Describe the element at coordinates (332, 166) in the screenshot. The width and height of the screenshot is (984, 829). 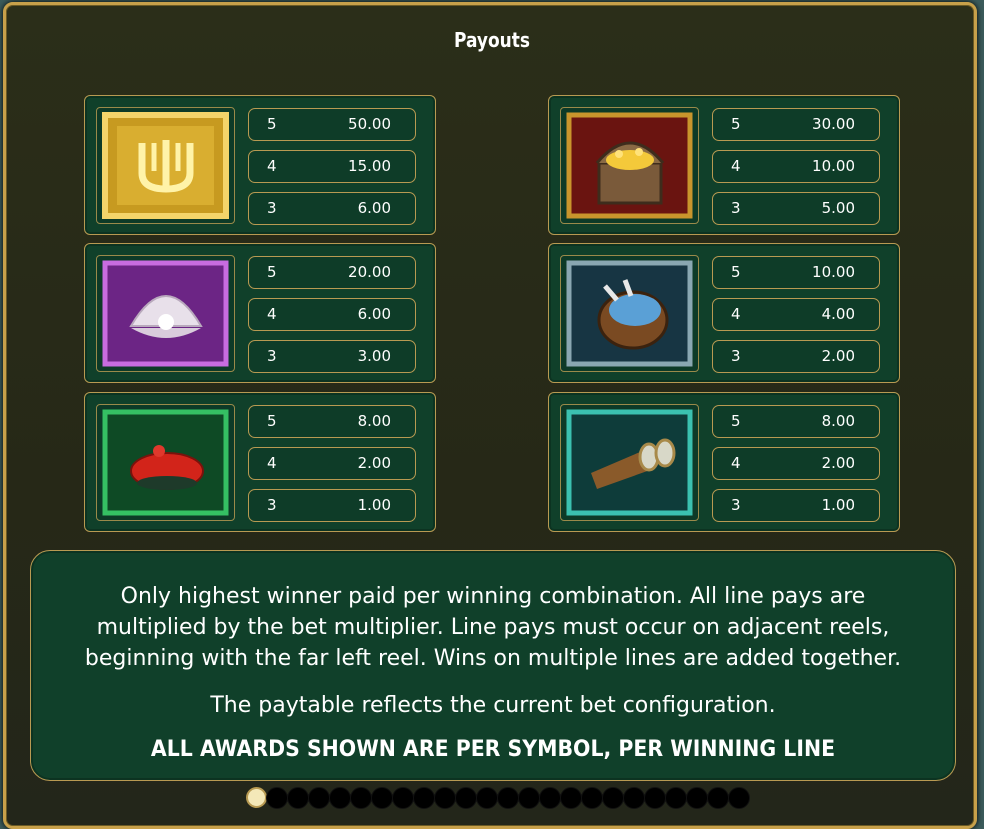
I see `payout-row: 4 15.00` at that location.